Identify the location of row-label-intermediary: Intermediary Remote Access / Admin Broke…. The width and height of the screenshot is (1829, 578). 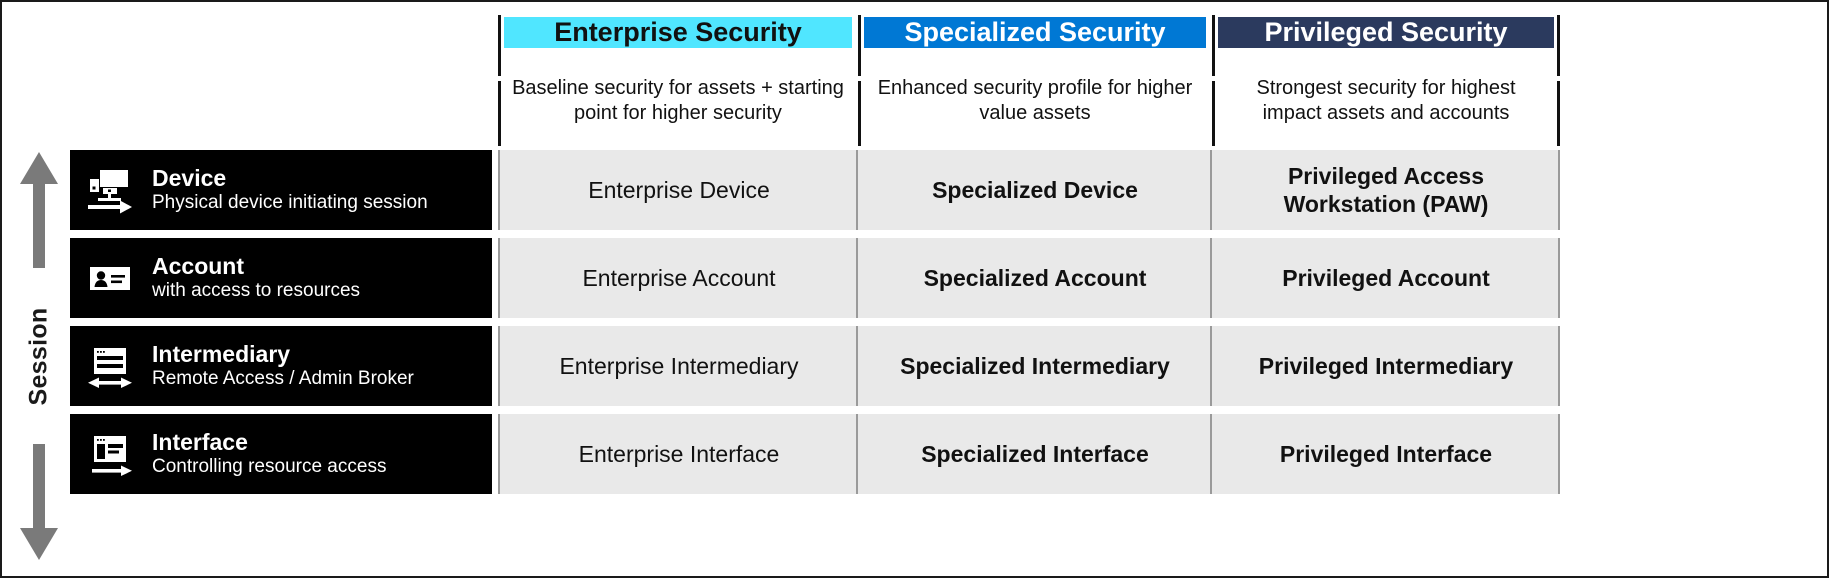
(281, 366).